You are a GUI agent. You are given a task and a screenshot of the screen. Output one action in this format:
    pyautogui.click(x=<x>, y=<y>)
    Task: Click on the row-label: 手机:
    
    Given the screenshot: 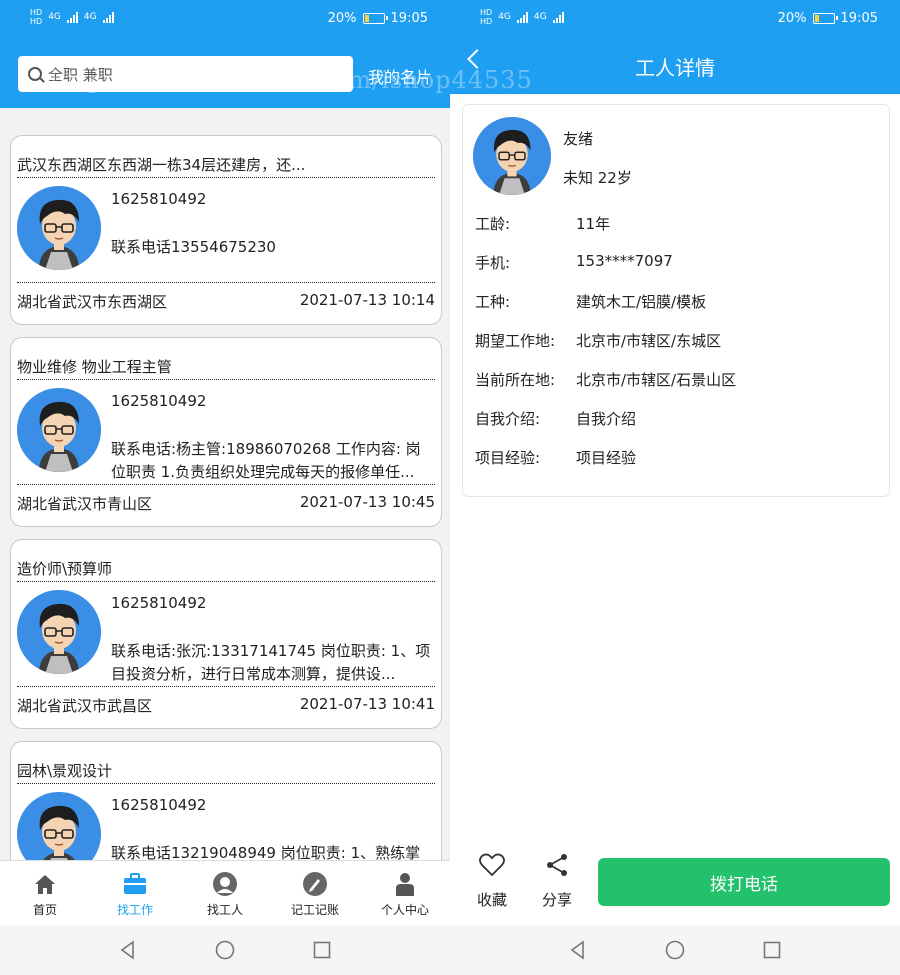 What is the action you would take?
    pyautogui.click(x=493, y=263)
    